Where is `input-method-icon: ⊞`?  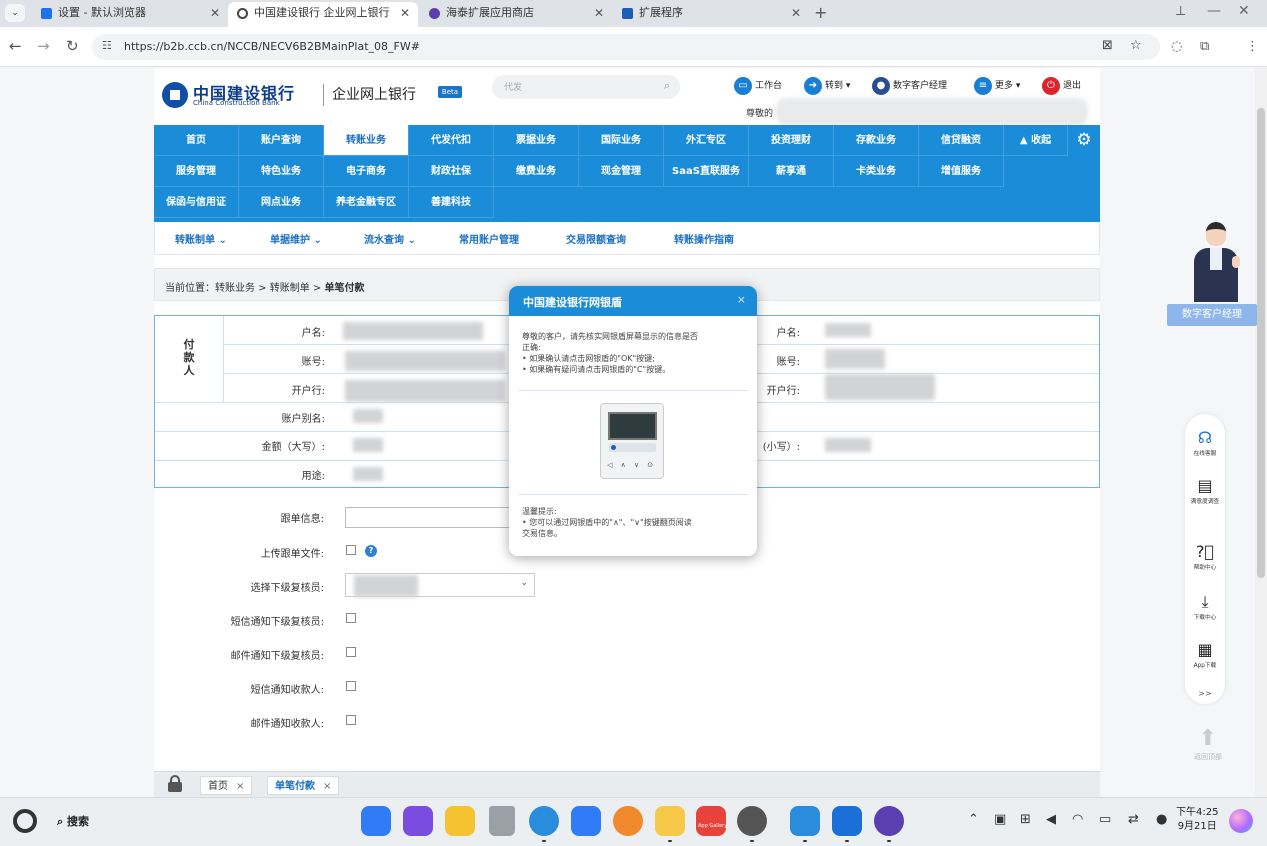
input-method-icon: ⊞ is located at coordinates (1025, 819).